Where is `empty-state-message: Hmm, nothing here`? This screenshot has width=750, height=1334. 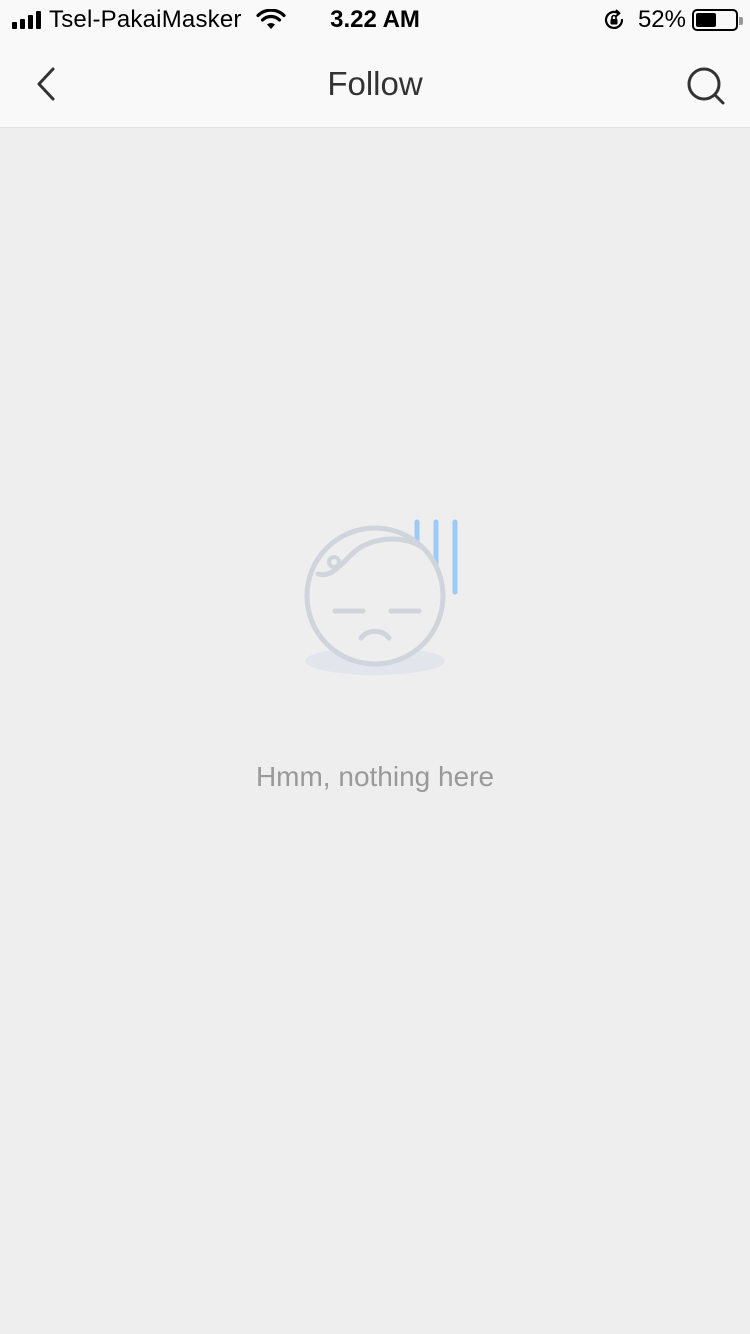 empty-state-message: Hmm, nothing here is located at coordinates (375, 776).